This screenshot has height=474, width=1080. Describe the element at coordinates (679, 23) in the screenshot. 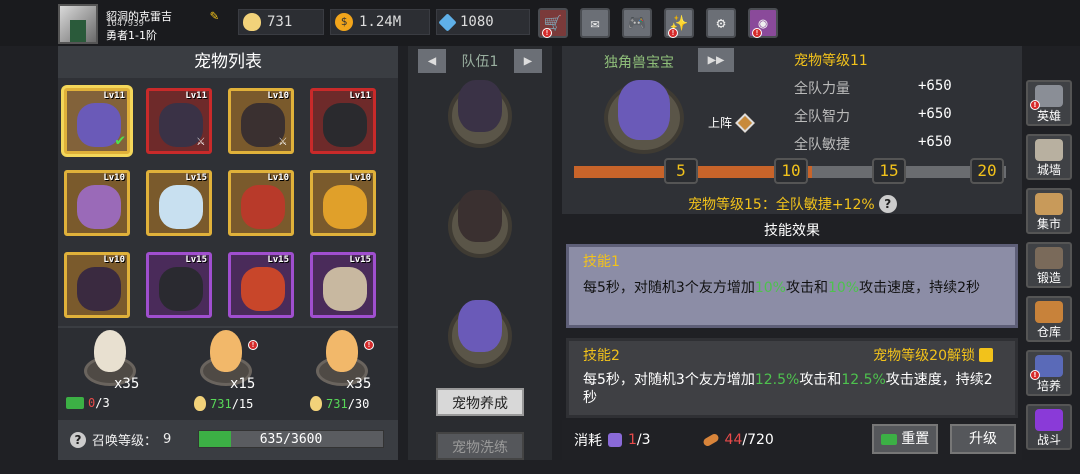

I see `sparkle-button: ✨ !` at that location.